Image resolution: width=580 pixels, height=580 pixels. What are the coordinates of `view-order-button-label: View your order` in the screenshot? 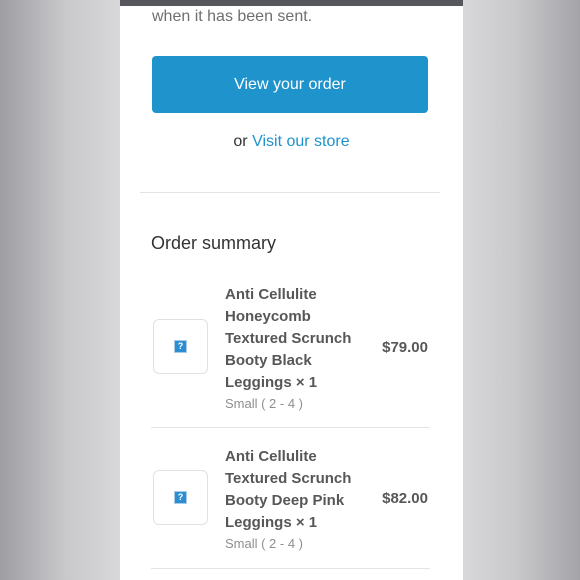 It's located at (290, 84).